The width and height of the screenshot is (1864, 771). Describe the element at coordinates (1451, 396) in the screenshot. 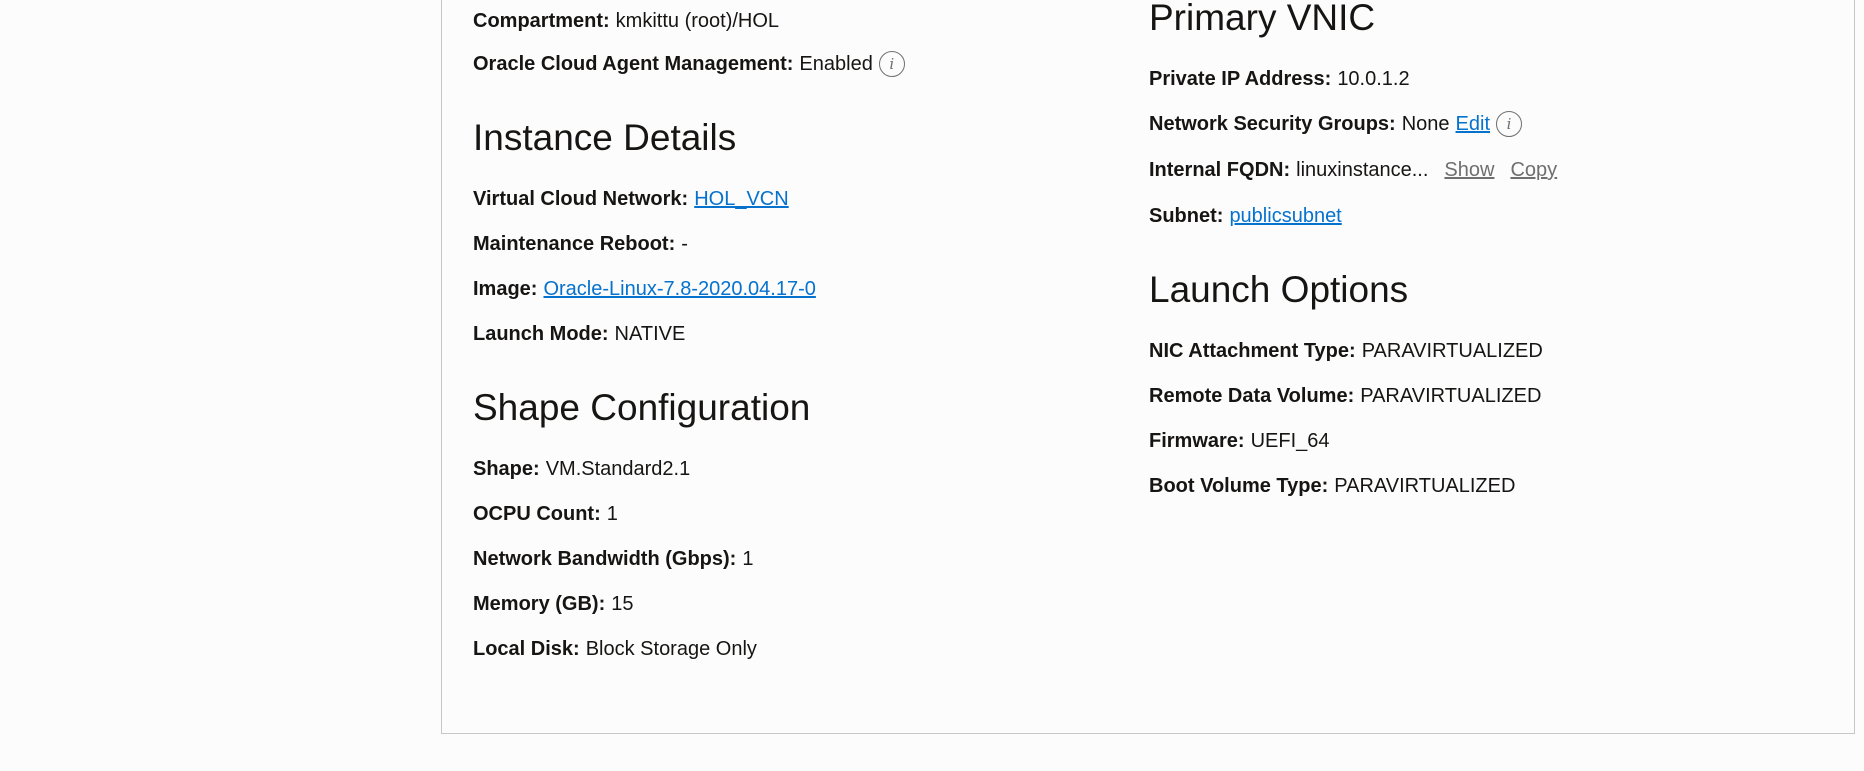

I see `remote-data-volume-value: PARAVIRTUALIZED` at that location.